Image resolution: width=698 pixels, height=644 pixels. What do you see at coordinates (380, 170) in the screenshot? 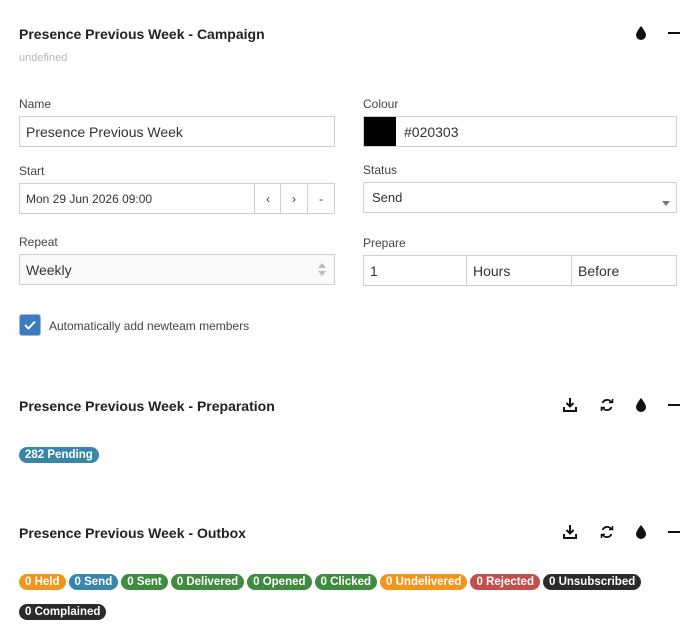
I see `status-label: Status` at bounding box center [380, 170].